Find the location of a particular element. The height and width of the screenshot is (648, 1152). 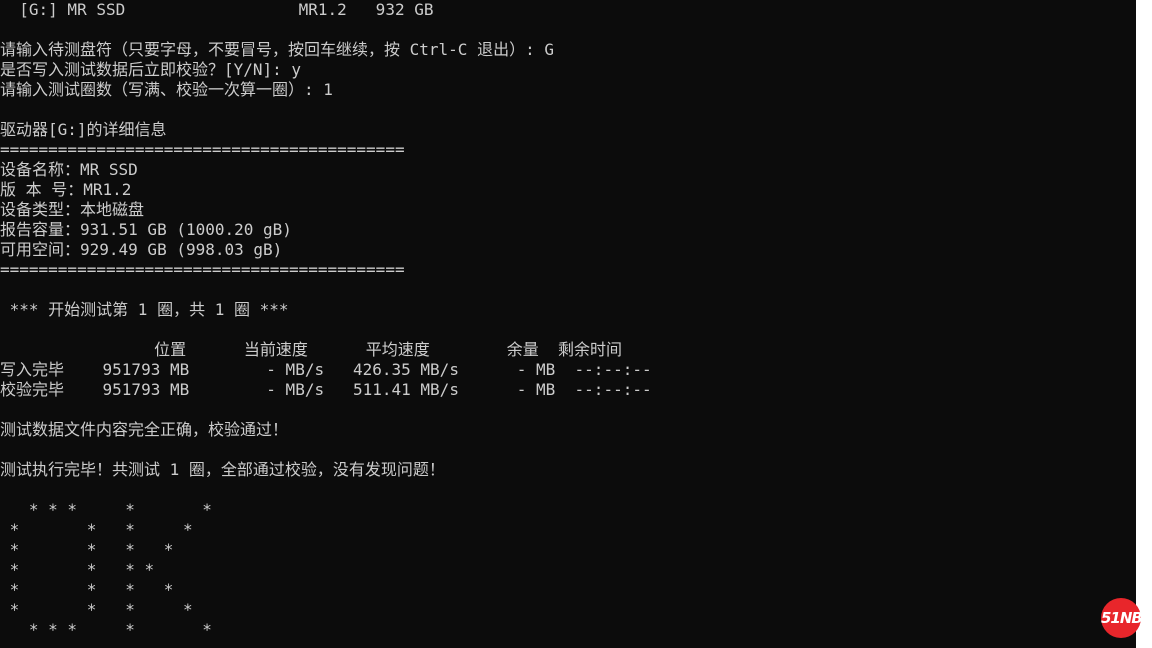

console-line: [G:] MR SSD MR1.2 932 GB is located at coordinates (217, 9).